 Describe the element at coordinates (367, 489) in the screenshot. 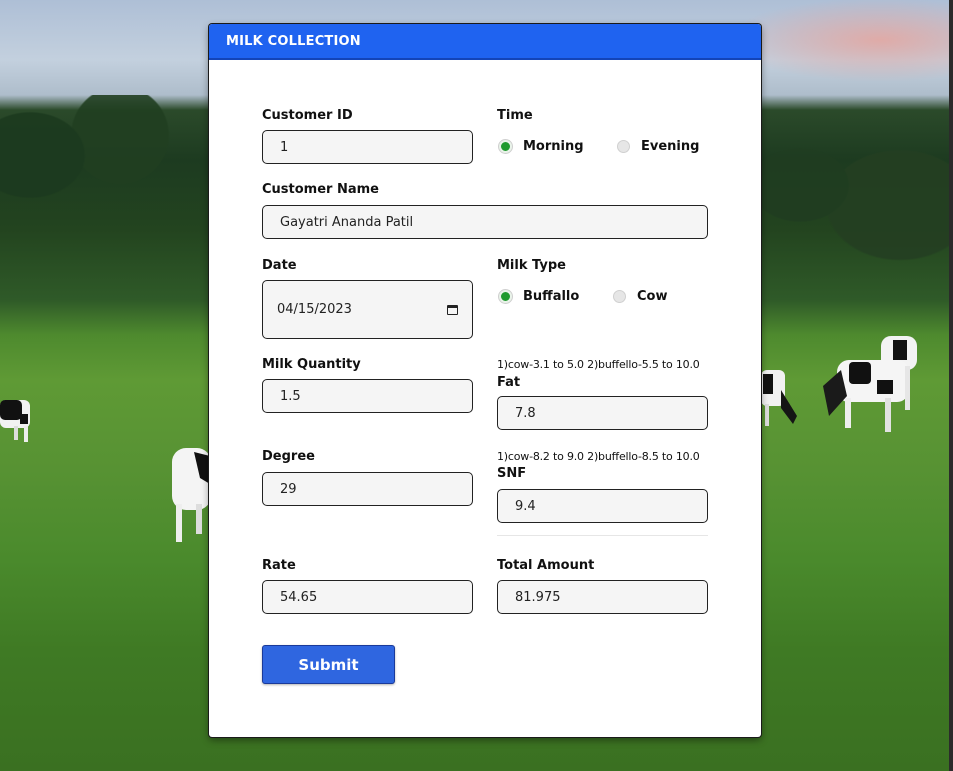

I see `degree-input` at that location.